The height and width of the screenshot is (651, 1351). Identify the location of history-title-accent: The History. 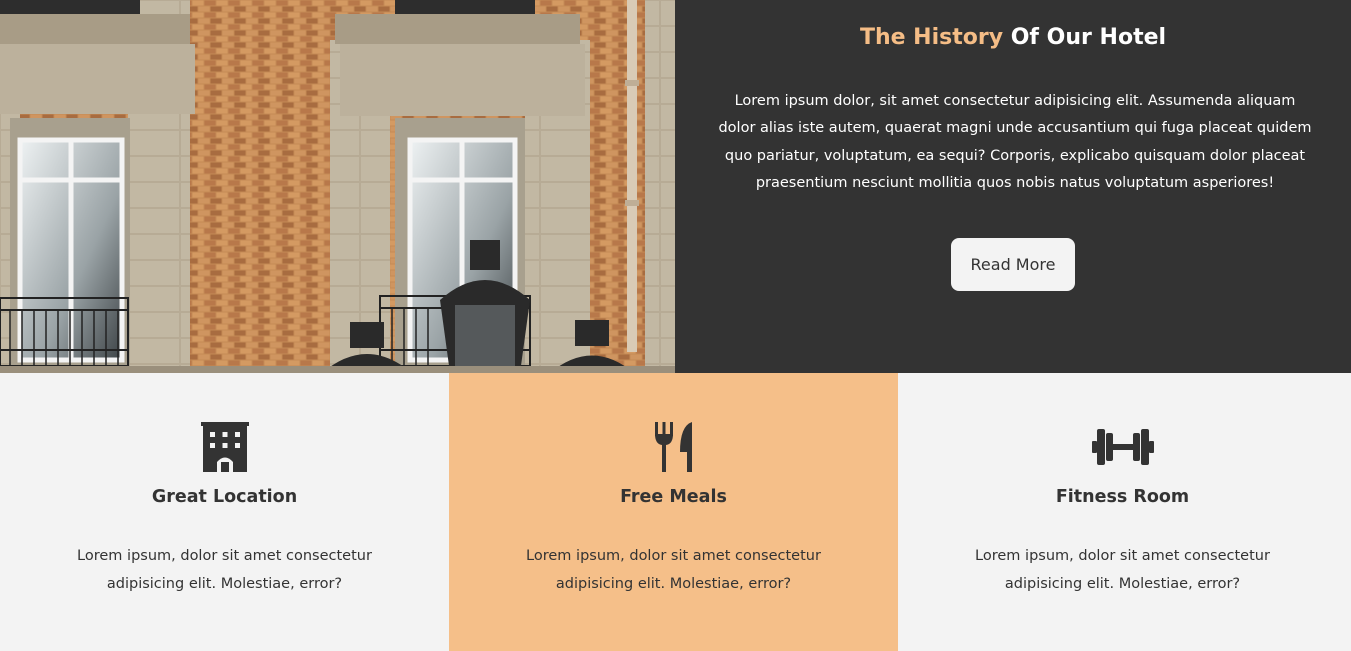
(931, 37).